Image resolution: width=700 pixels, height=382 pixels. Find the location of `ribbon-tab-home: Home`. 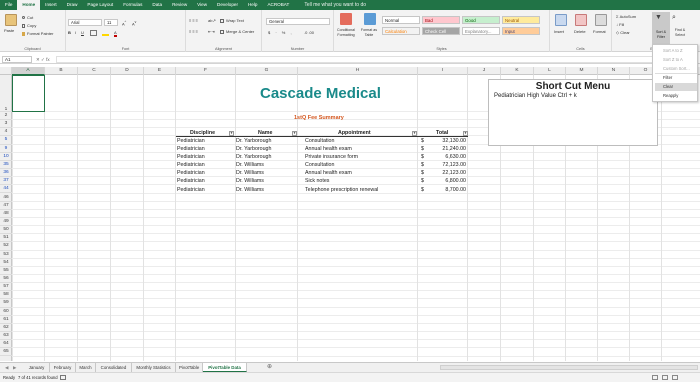

ribbon-tab-home: Home is located at coordinates (29, 5).